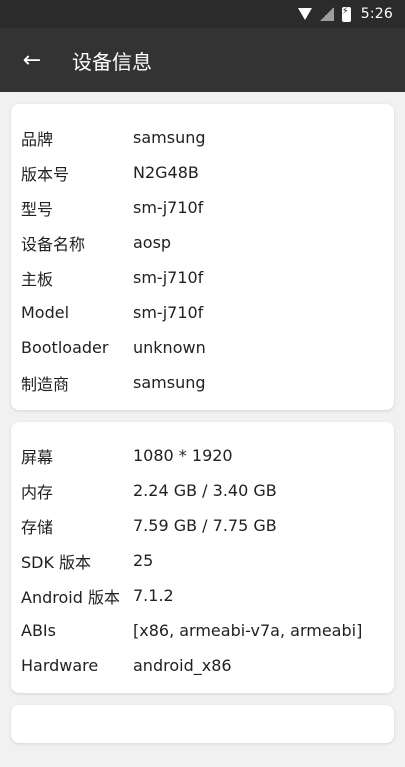  I want to click on info-key: 屏幕, so click(37, 457).